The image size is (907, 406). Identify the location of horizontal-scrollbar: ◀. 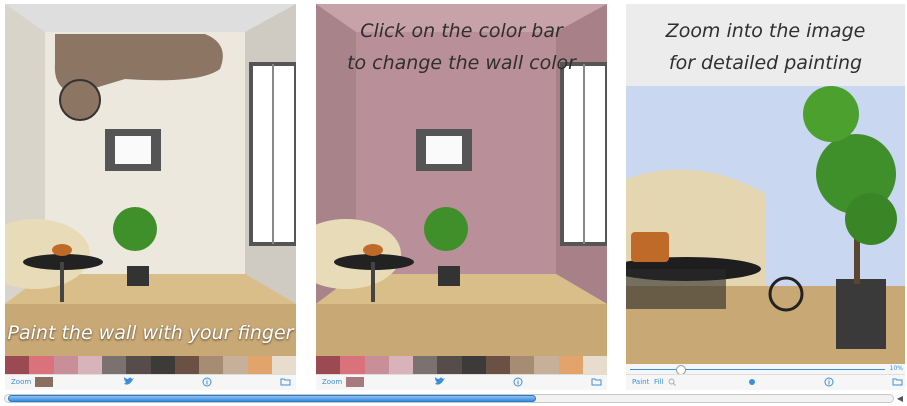
(455, 398).